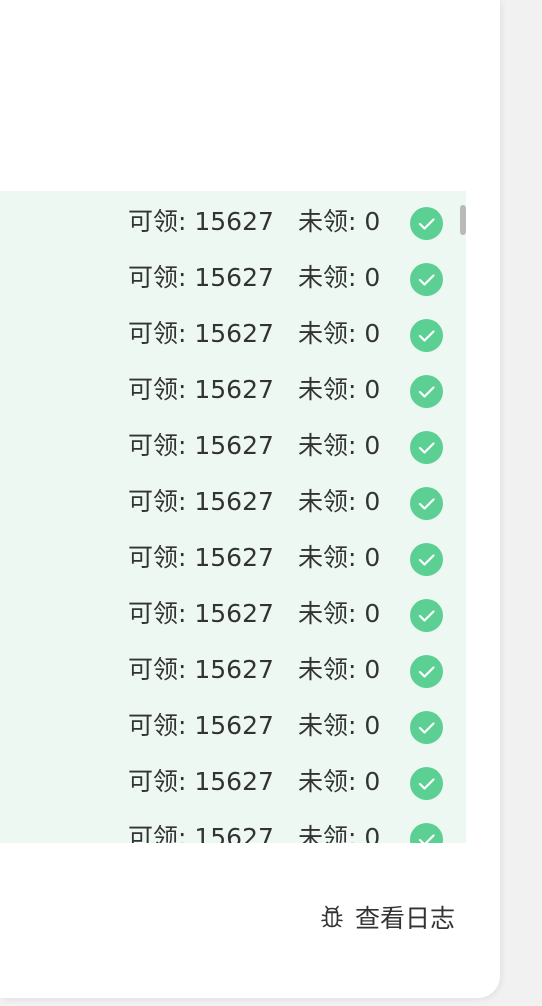 The image size is (542, 1006). I want to click on view-log-label: 查看日志, so click(405, 918).